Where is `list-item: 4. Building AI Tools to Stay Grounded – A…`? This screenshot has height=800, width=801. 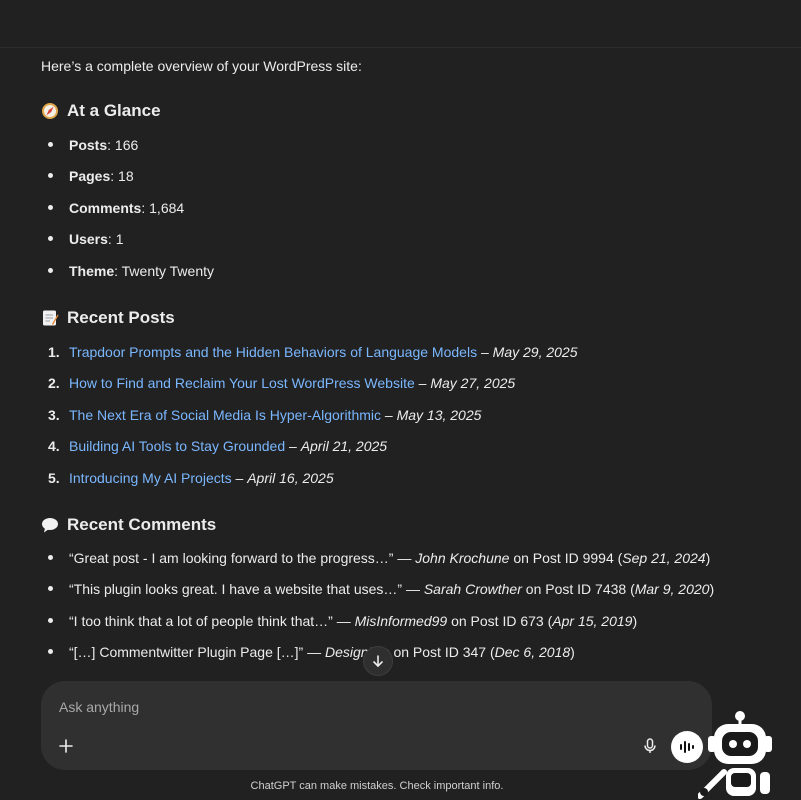 list-item: 4. Building AI Tools to Stay Grounded – A… is located at coordinates (218, 446).